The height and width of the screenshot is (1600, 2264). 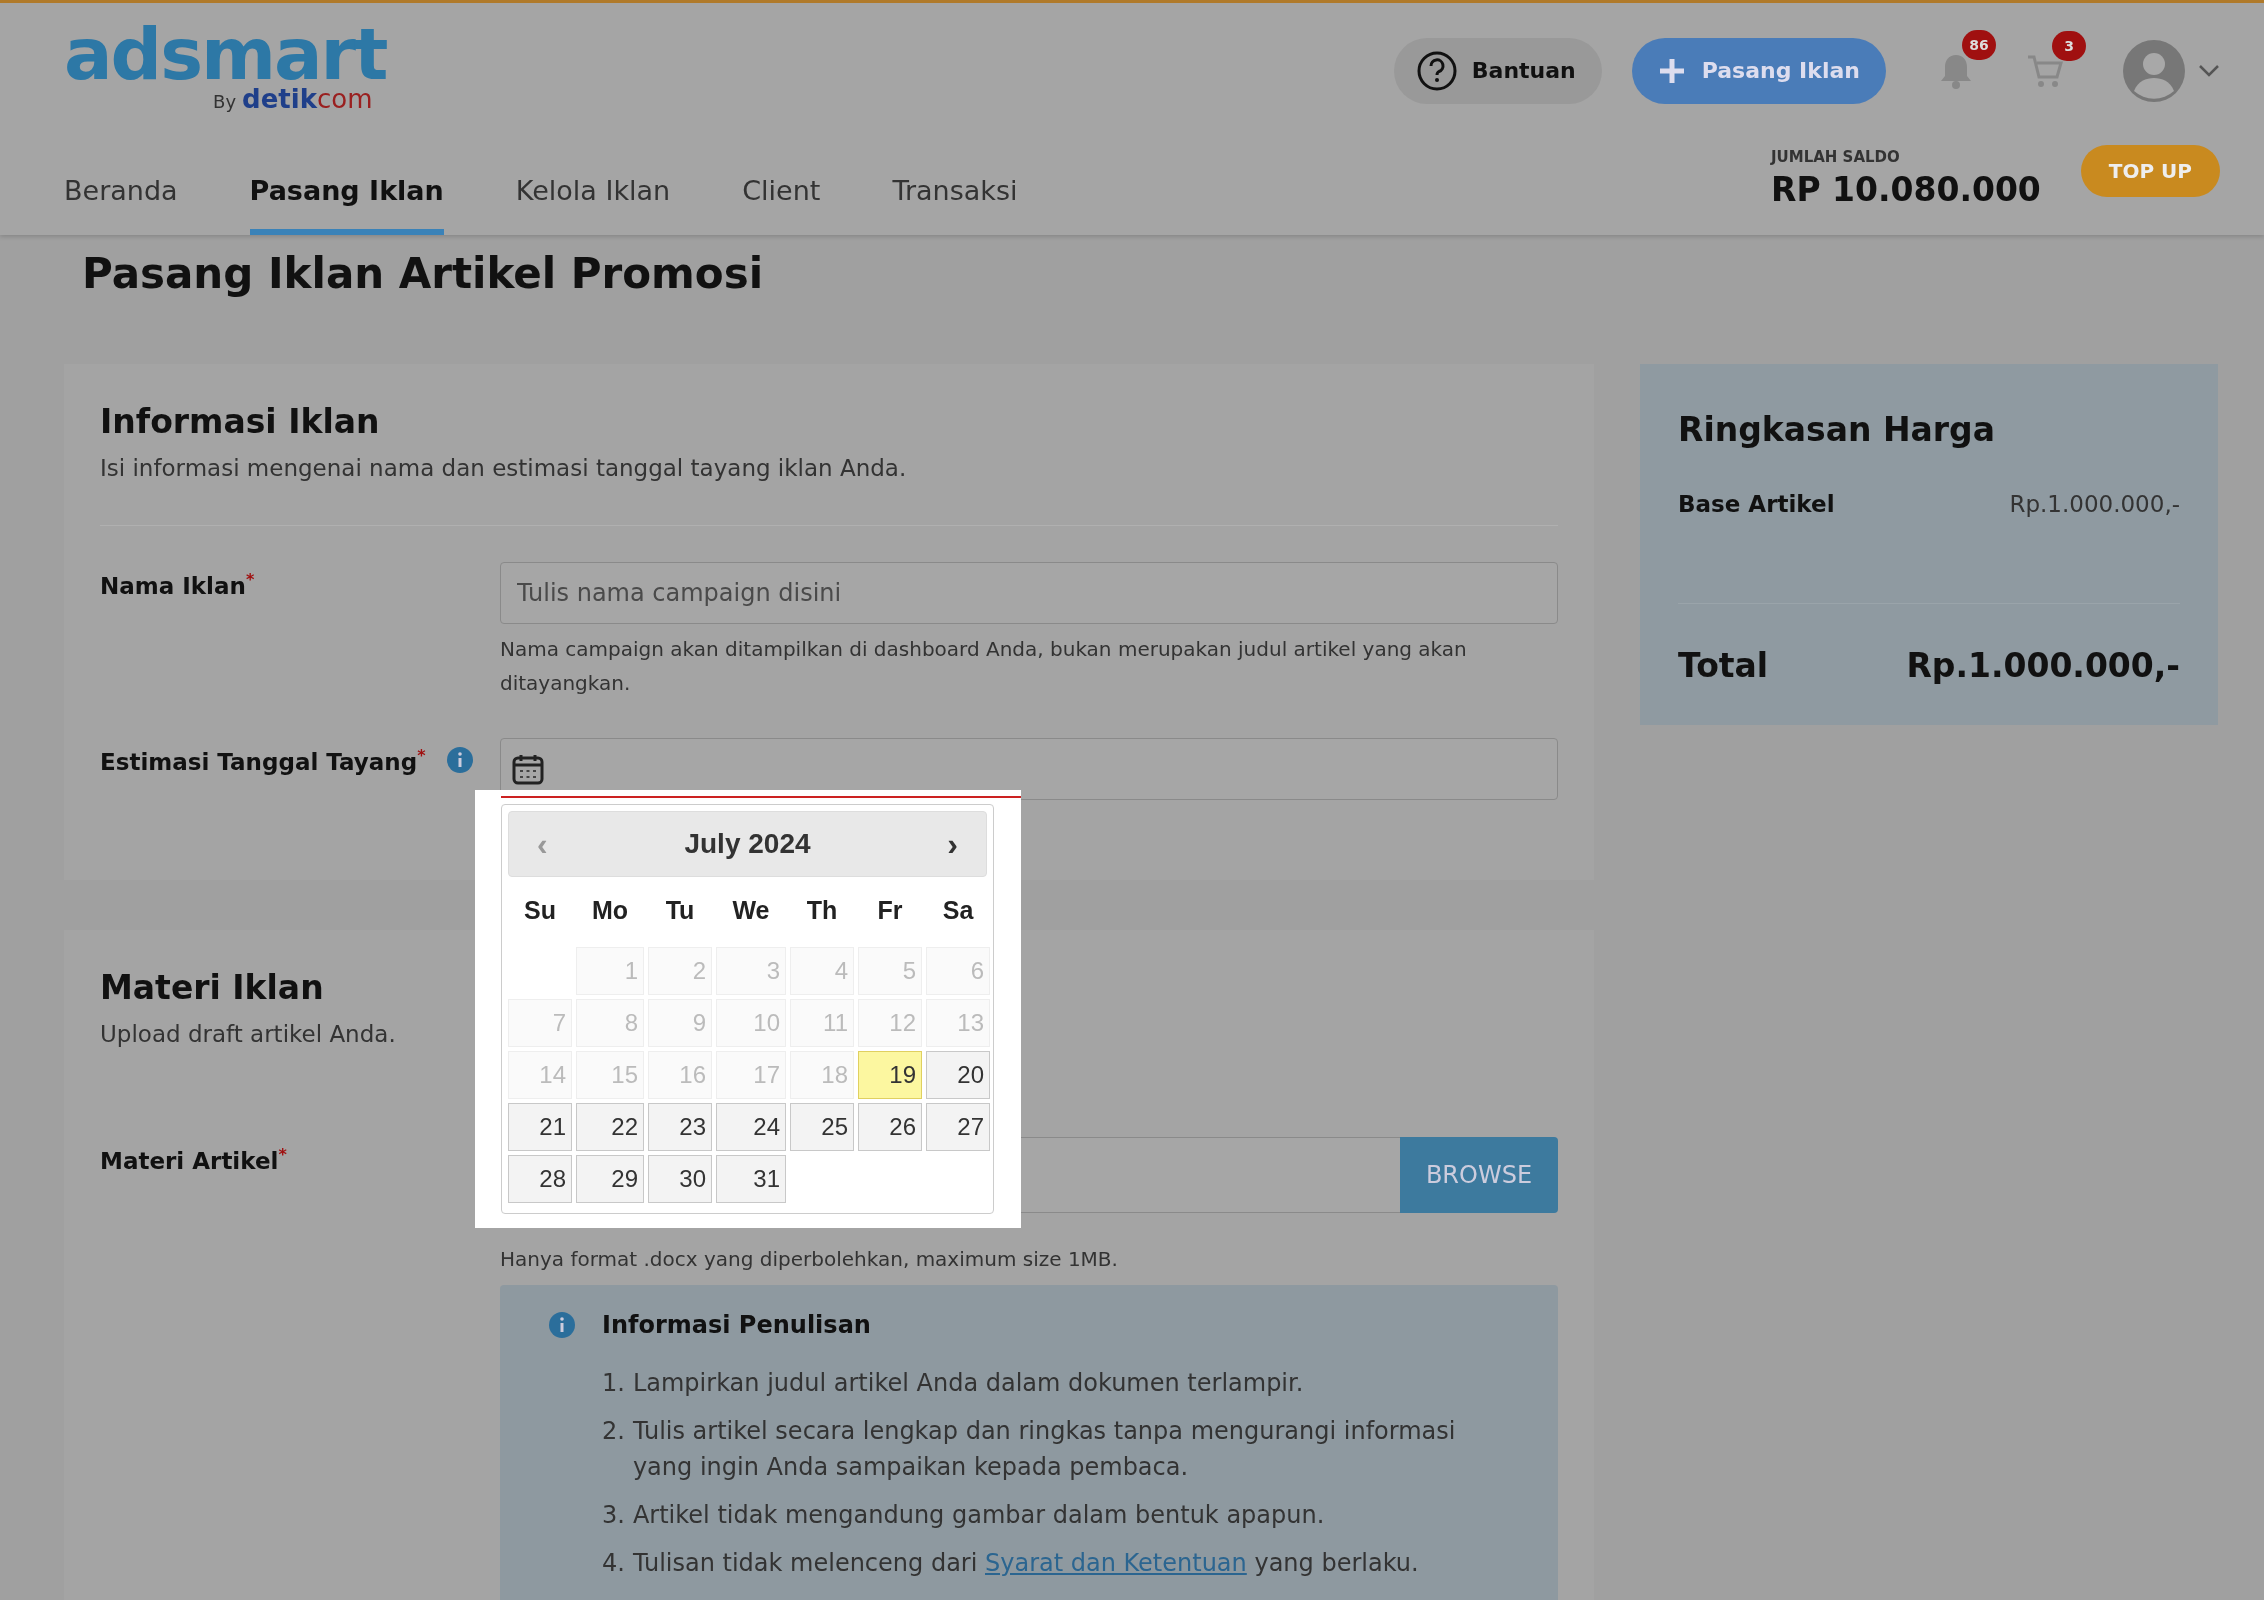 I want to click on chevron-down-icon, so click(x=2209, y=70).